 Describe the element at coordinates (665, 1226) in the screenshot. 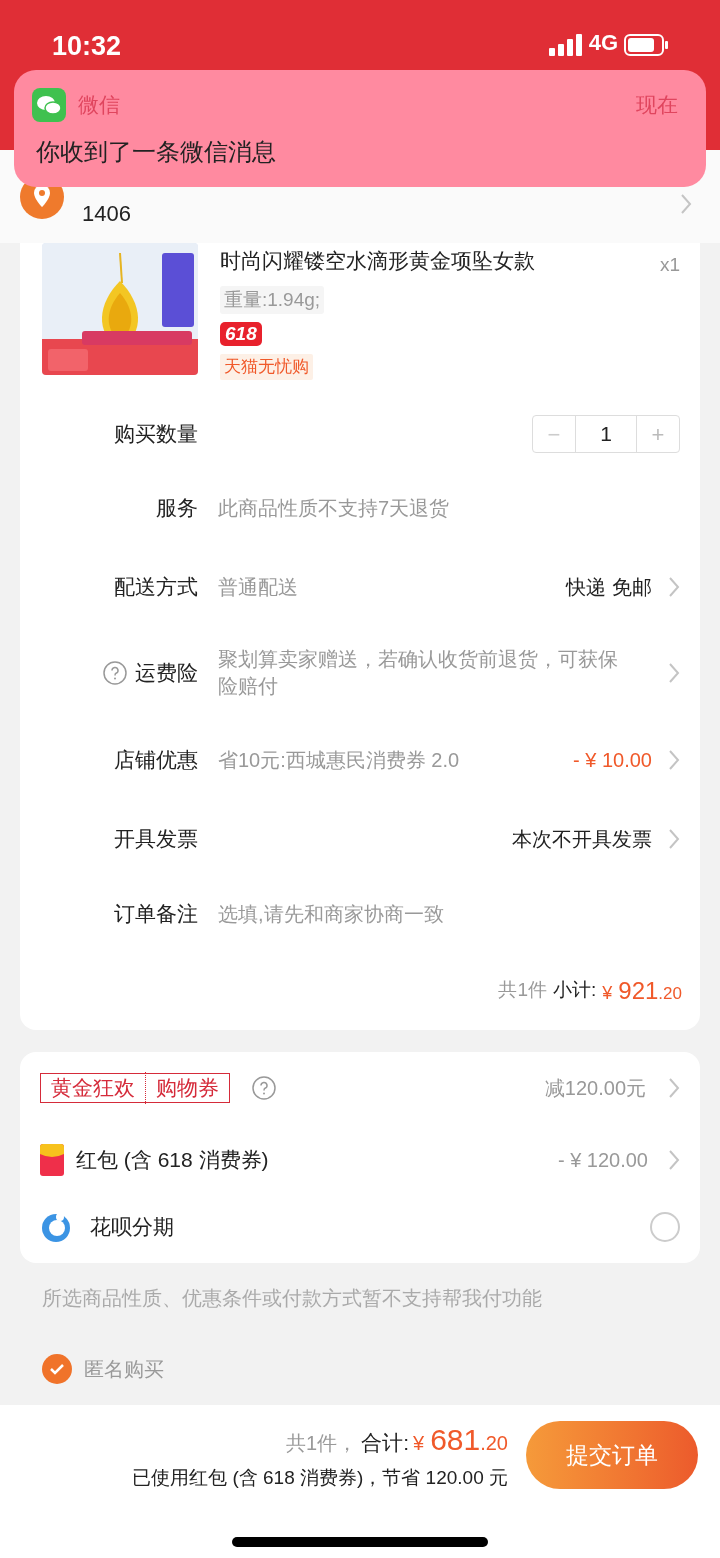

I see `installment-radio` at that location.